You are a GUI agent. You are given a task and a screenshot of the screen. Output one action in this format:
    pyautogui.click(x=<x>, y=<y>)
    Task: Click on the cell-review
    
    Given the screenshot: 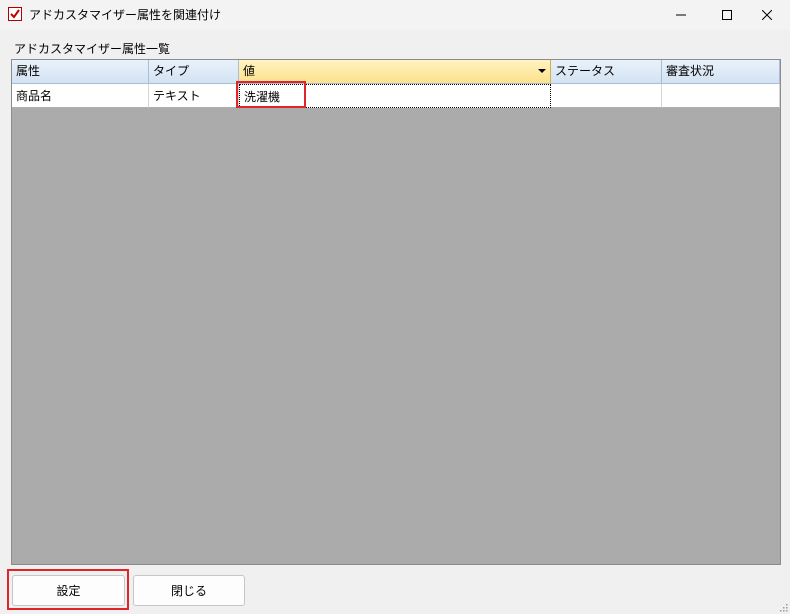 What is the action you would take?
    pyautogui.click(x=721, y=96)
    